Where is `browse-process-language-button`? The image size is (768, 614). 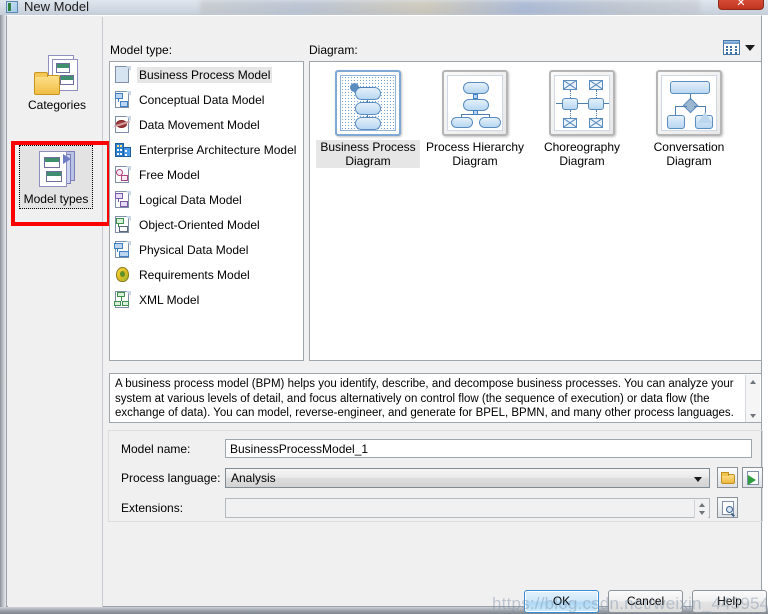
browse-process-language-button is located at coordinates (727, 477).